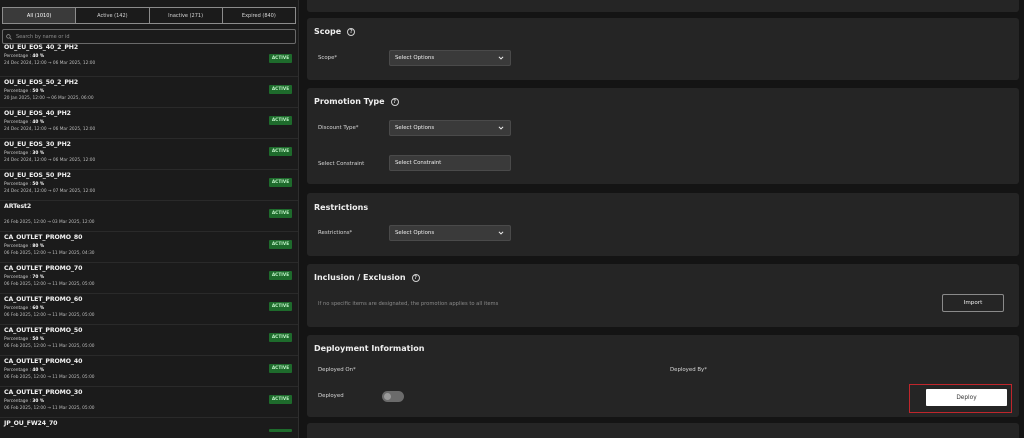 The height and width of the screenshot is (438, 1024). I want to click on discount-type-select: Select Options, so click(450, 128).